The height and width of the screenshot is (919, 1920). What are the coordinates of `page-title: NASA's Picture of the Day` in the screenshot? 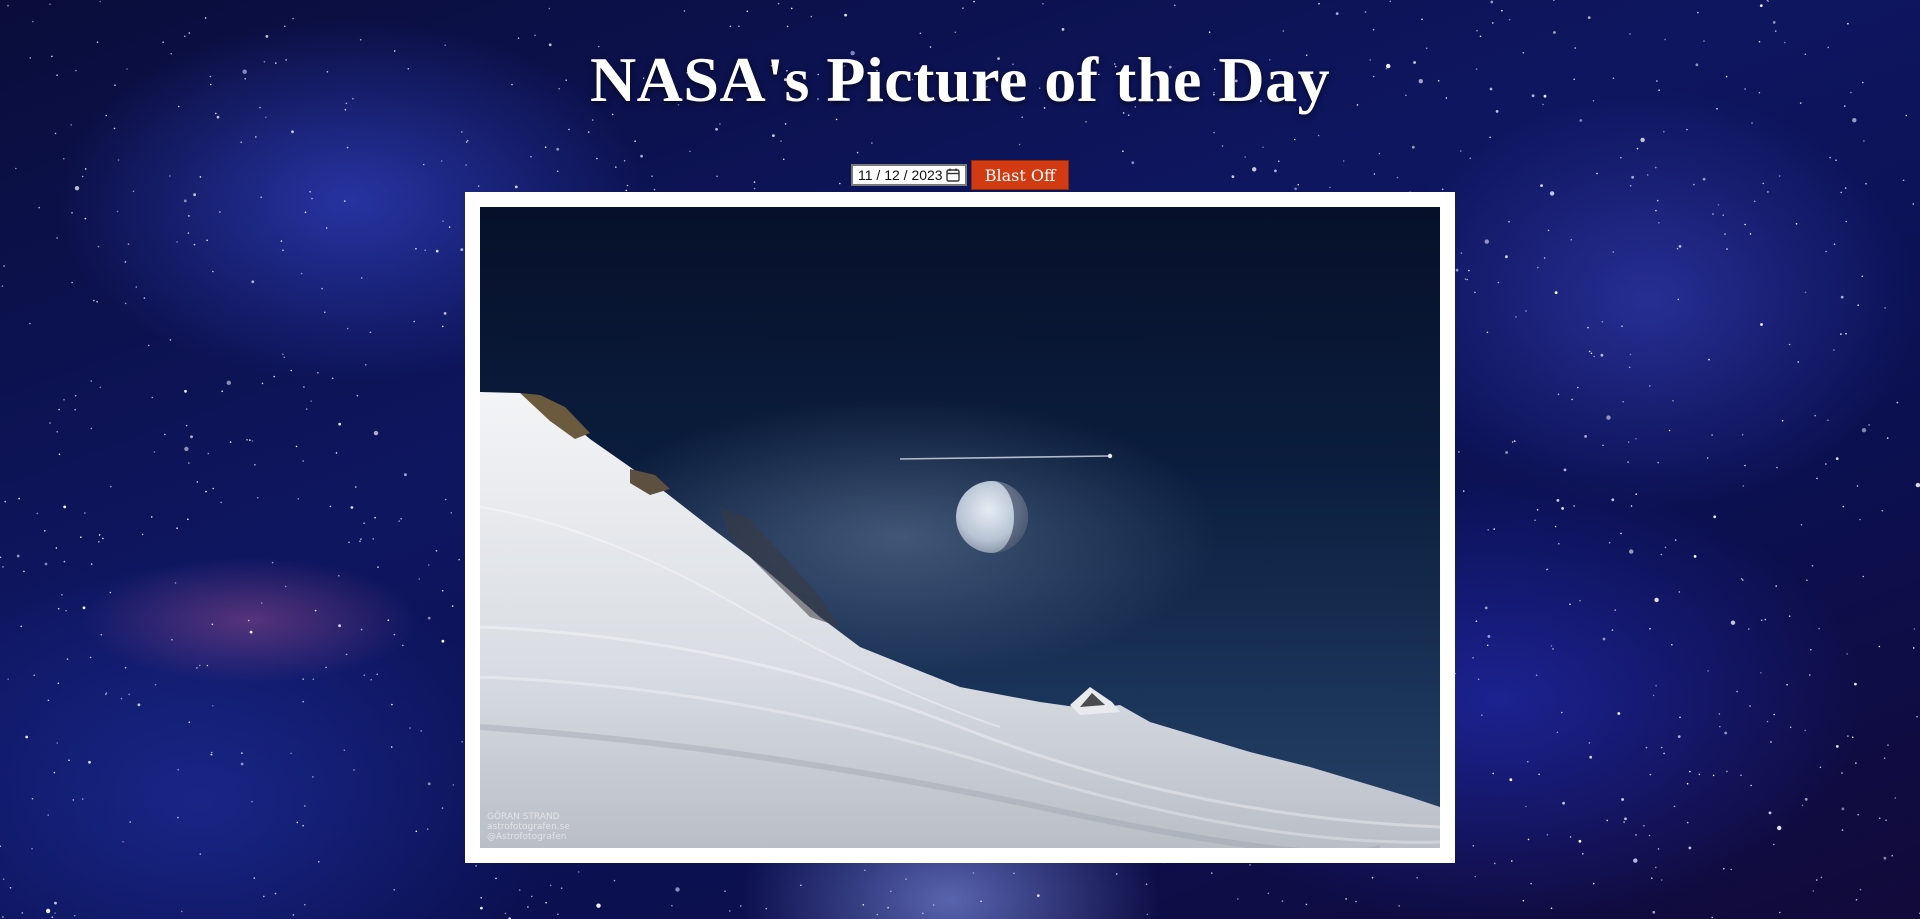 It's located at (960, 79).